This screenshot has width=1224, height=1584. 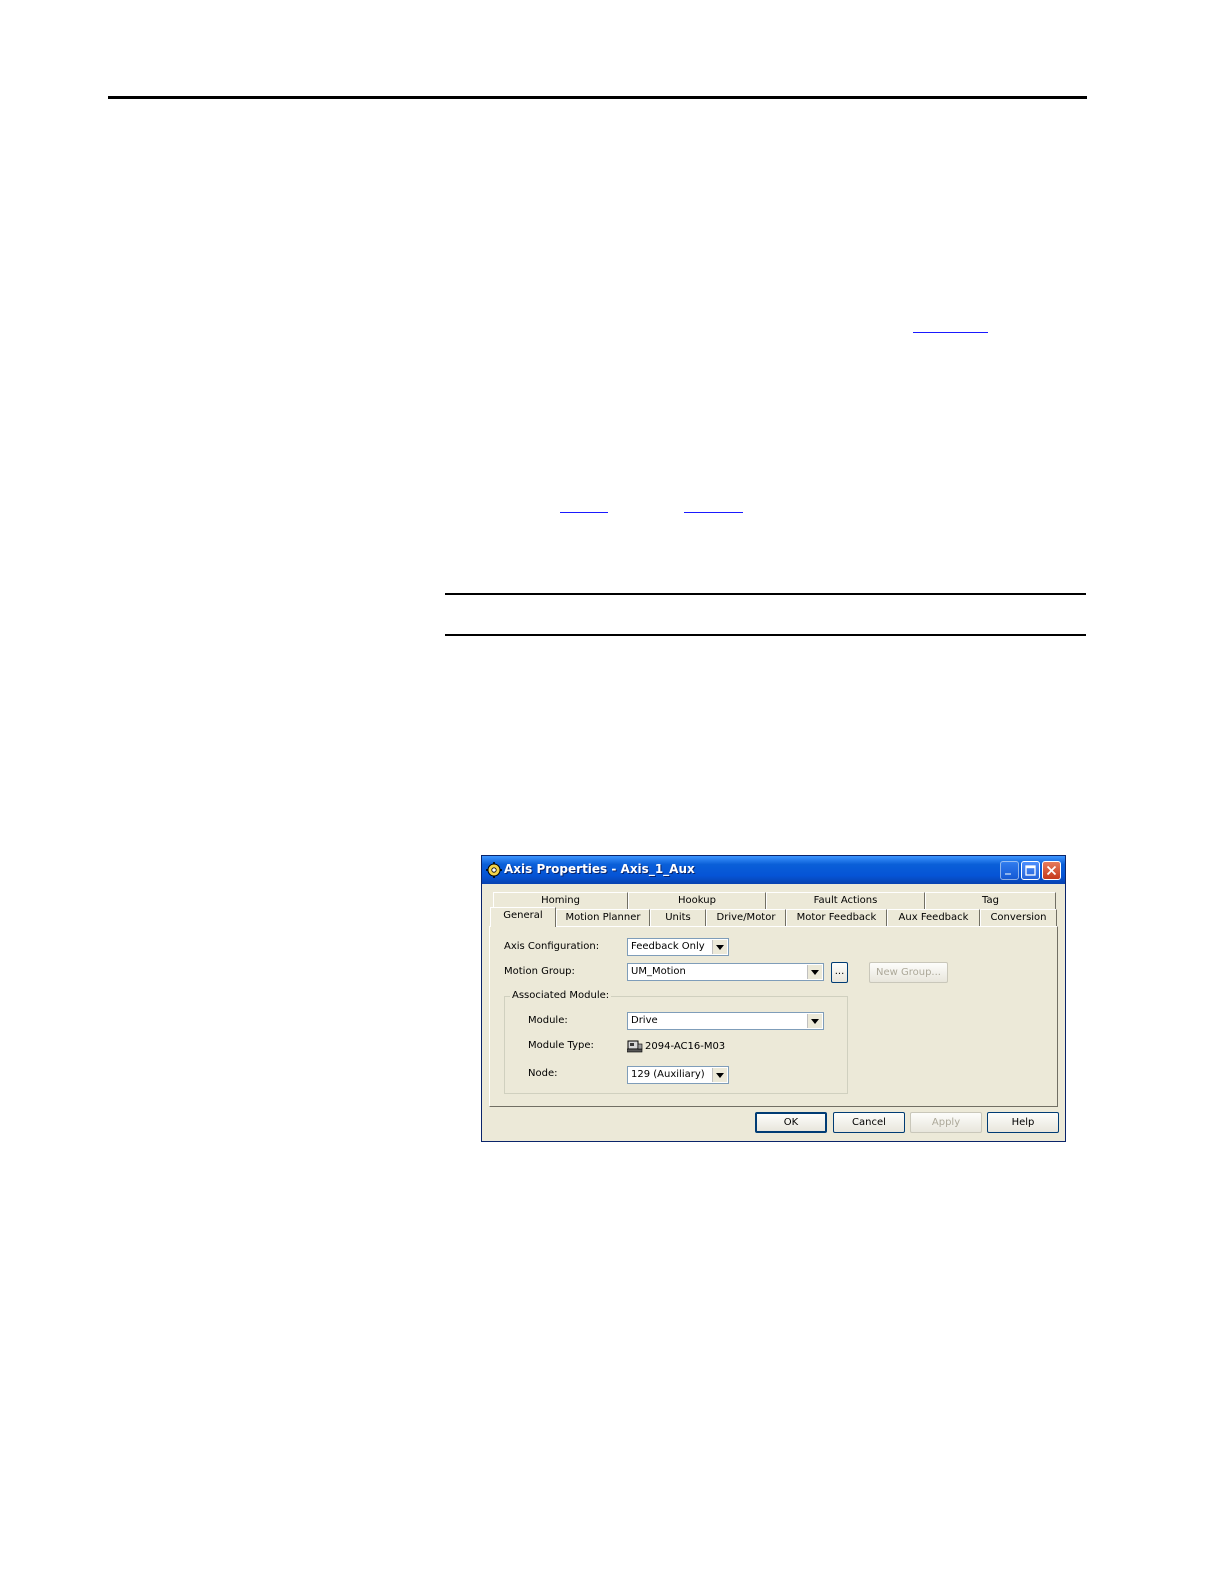 What do you see at coordinates (561, 1045) in the screenshot?
I see `module-type-label: Module Type:` at bounding box center [561, 1045].